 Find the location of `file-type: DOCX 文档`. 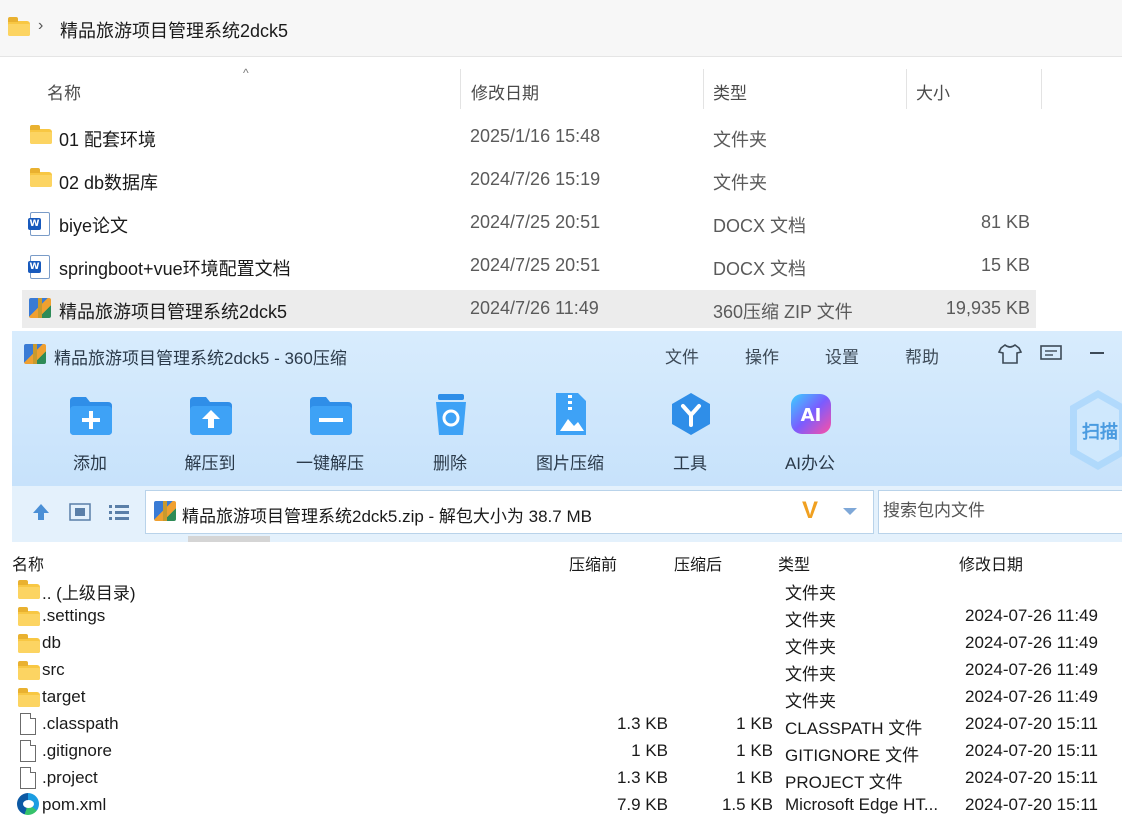

file-type: DOCX 文档 is located at coordinates (760, 226).